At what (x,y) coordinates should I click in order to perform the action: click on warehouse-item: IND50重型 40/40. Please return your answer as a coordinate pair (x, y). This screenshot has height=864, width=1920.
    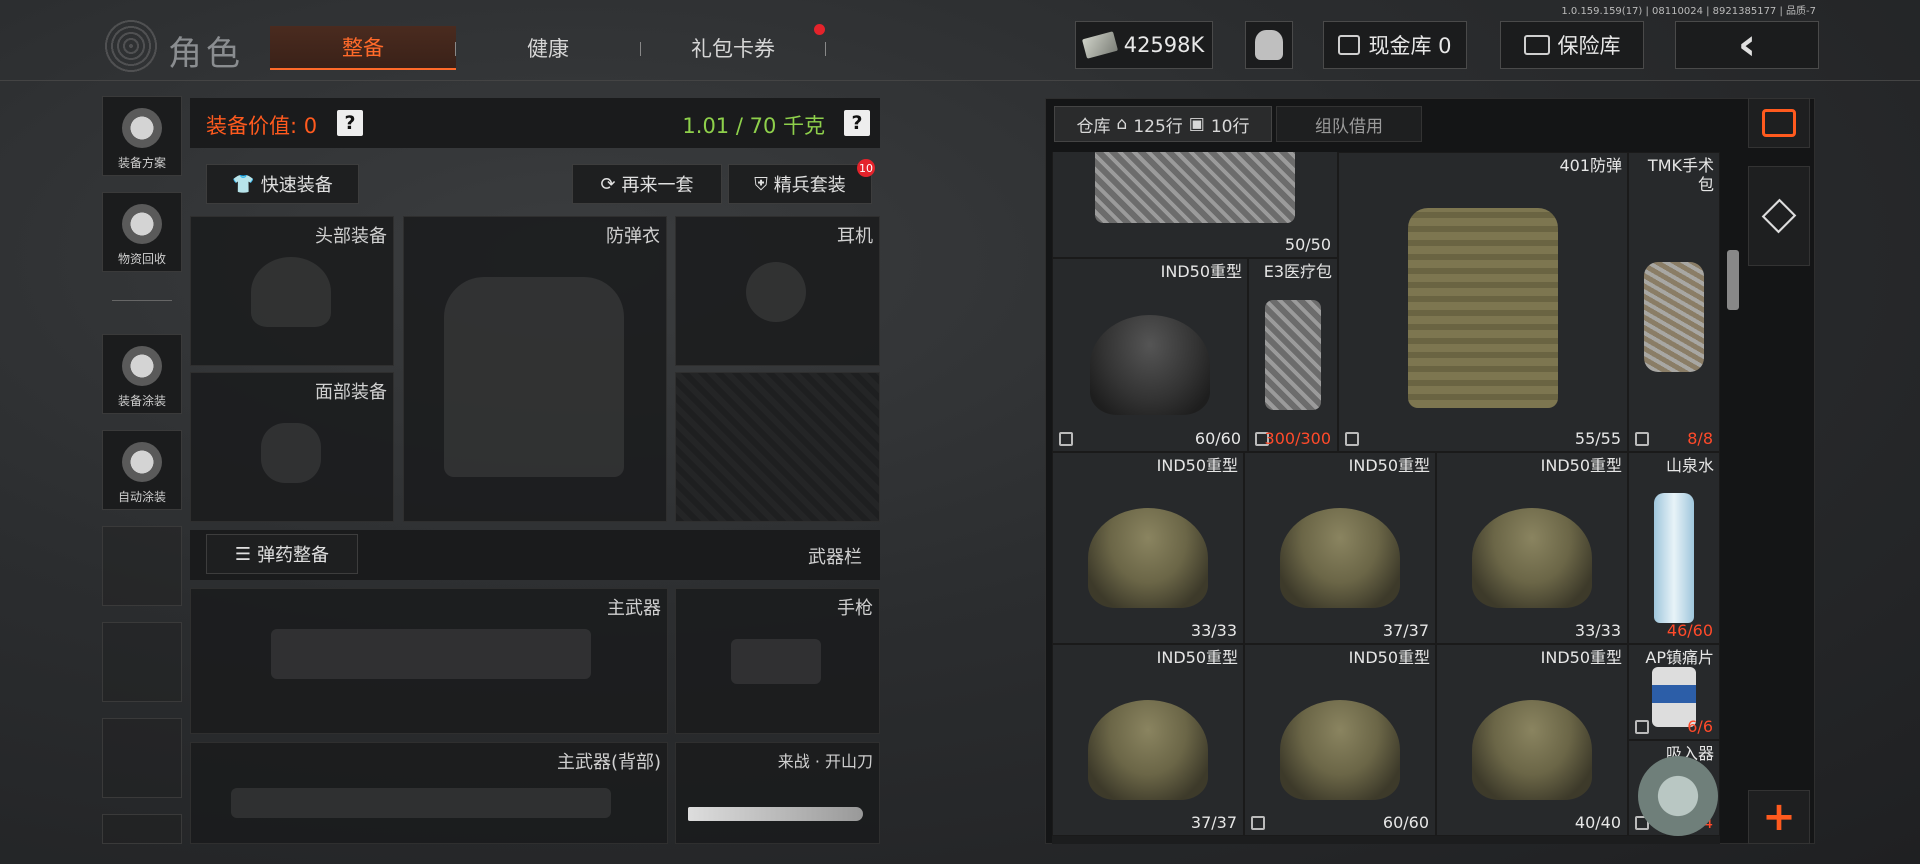
    Looking at the image, I should click on (1532, 740).